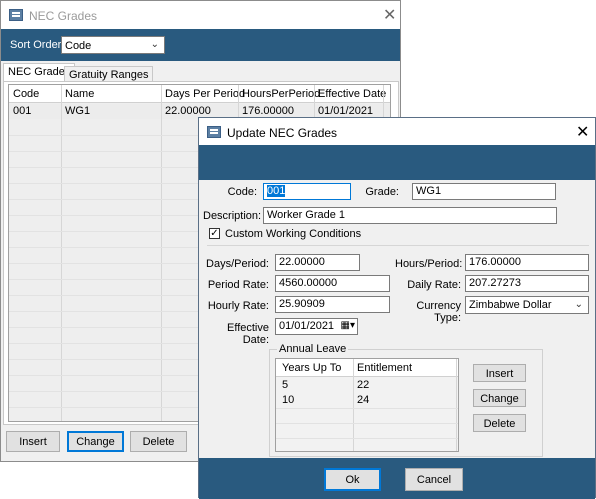 This screenshot has height=499, width=596. Describe the element at coordinates (113, 45) in the screenshot. I see `sort-order-select: Code ⌄` at that location.